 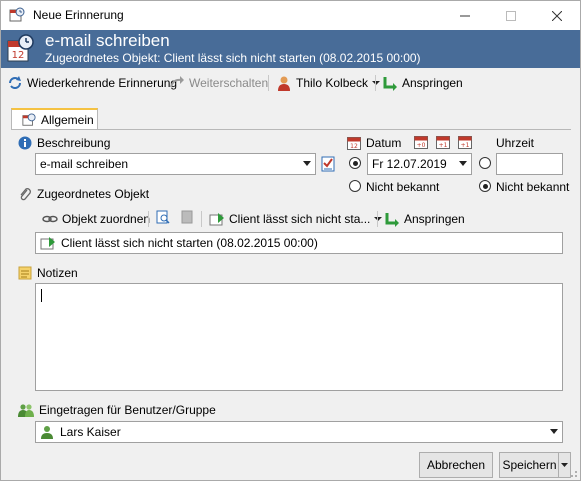 I want to click on date-unknown-radio, so click(x=355, y=186).